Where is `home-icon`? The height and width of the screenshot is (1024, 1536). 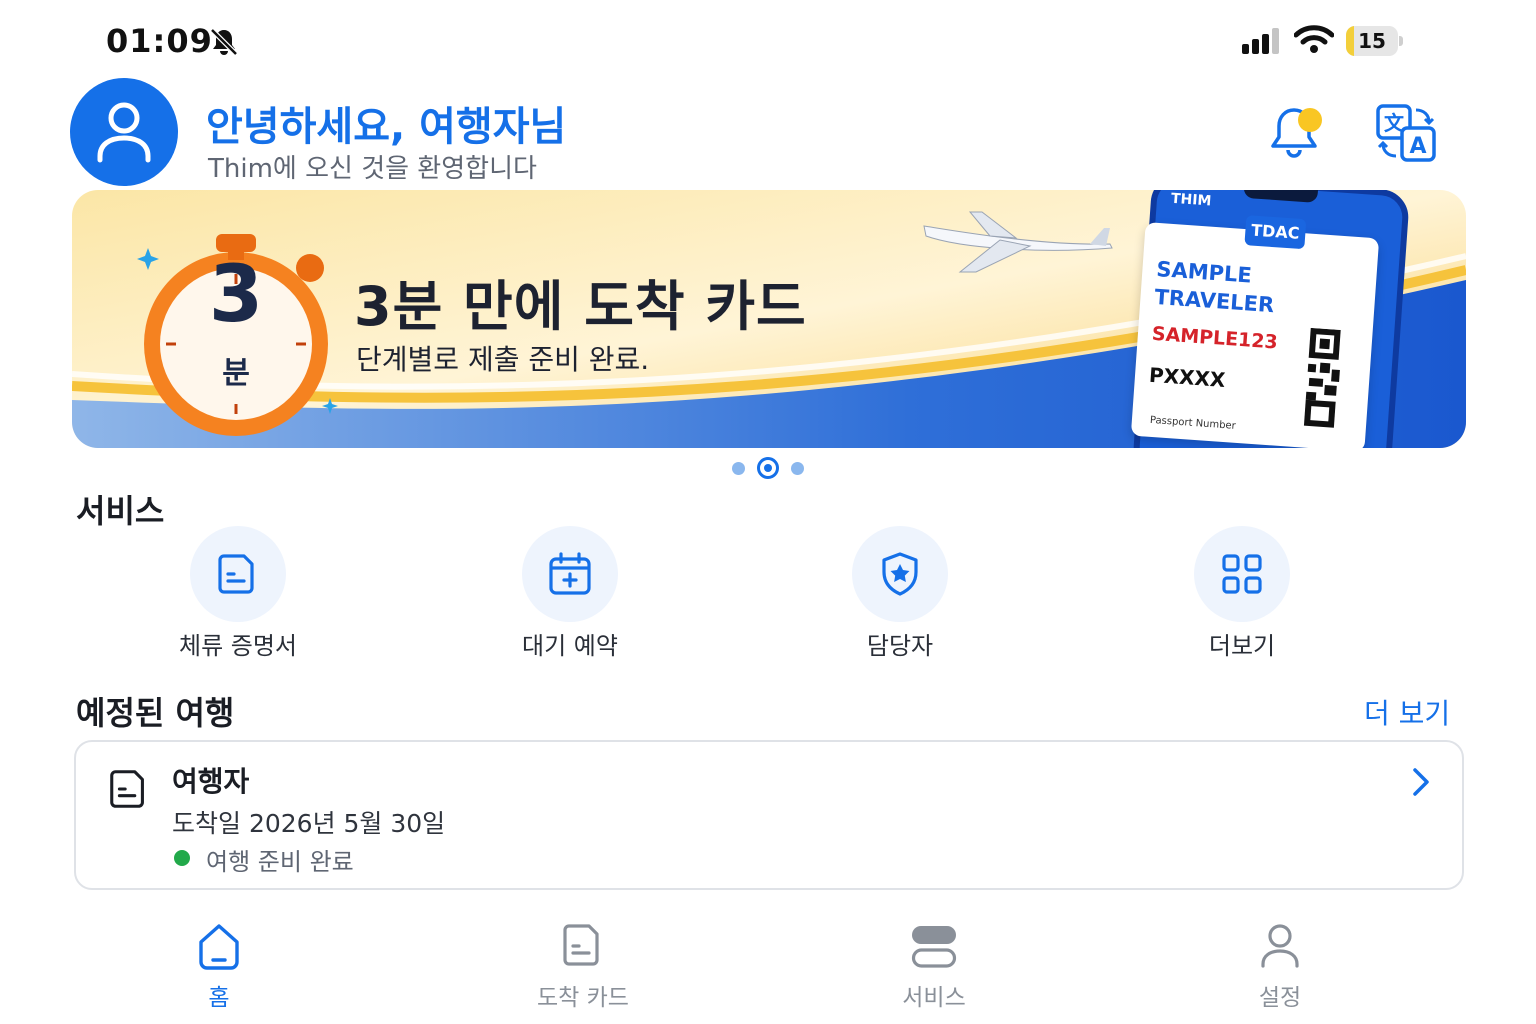 home-icon is located at coordinates (219, 947).